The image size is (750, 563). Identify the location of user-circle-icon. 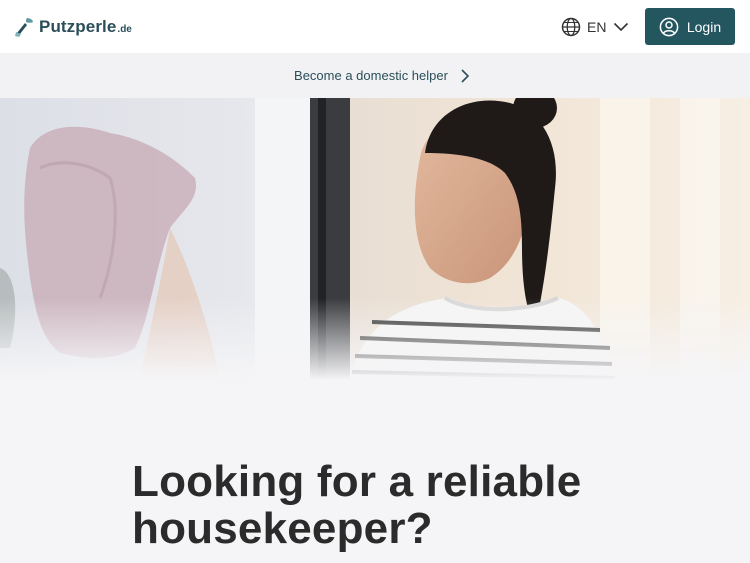
(669, 26).